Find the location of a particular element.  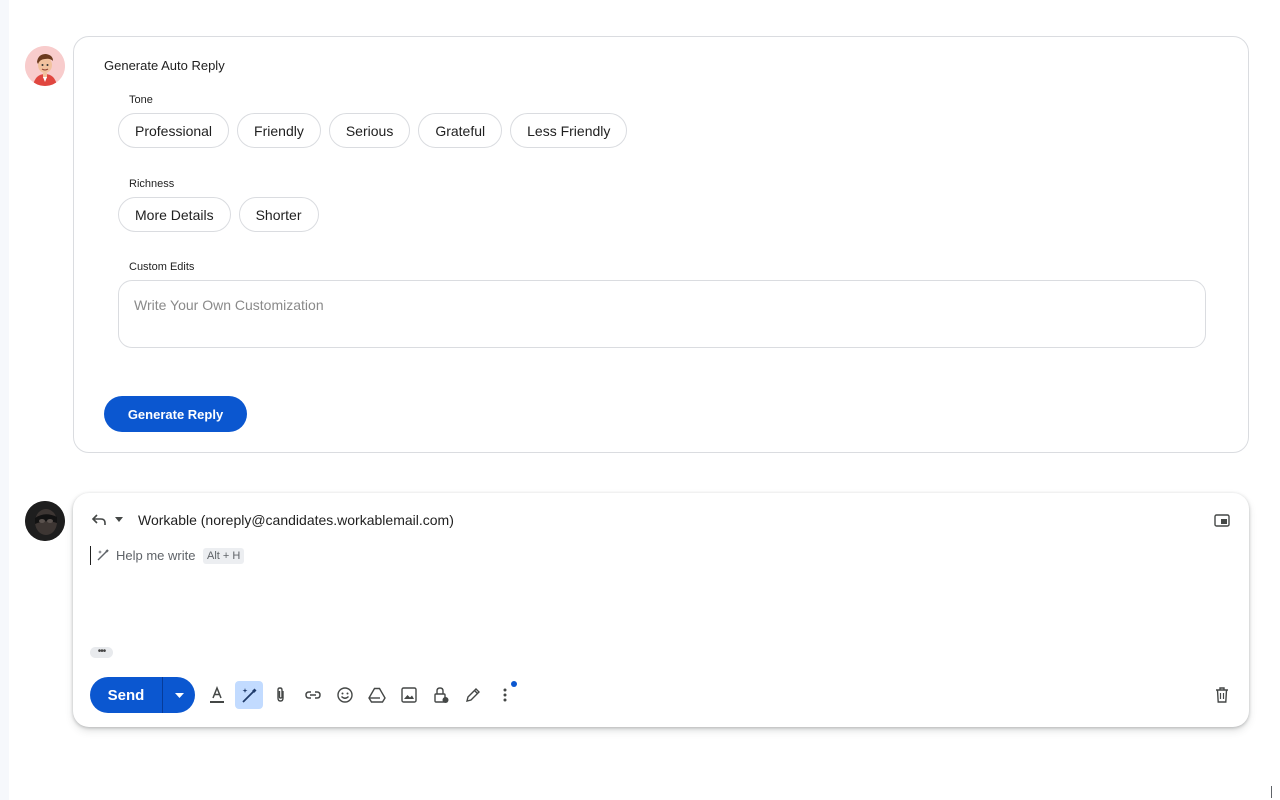

auto-reply-title: Generate Auto Reply is located at coordinates (164, 65).